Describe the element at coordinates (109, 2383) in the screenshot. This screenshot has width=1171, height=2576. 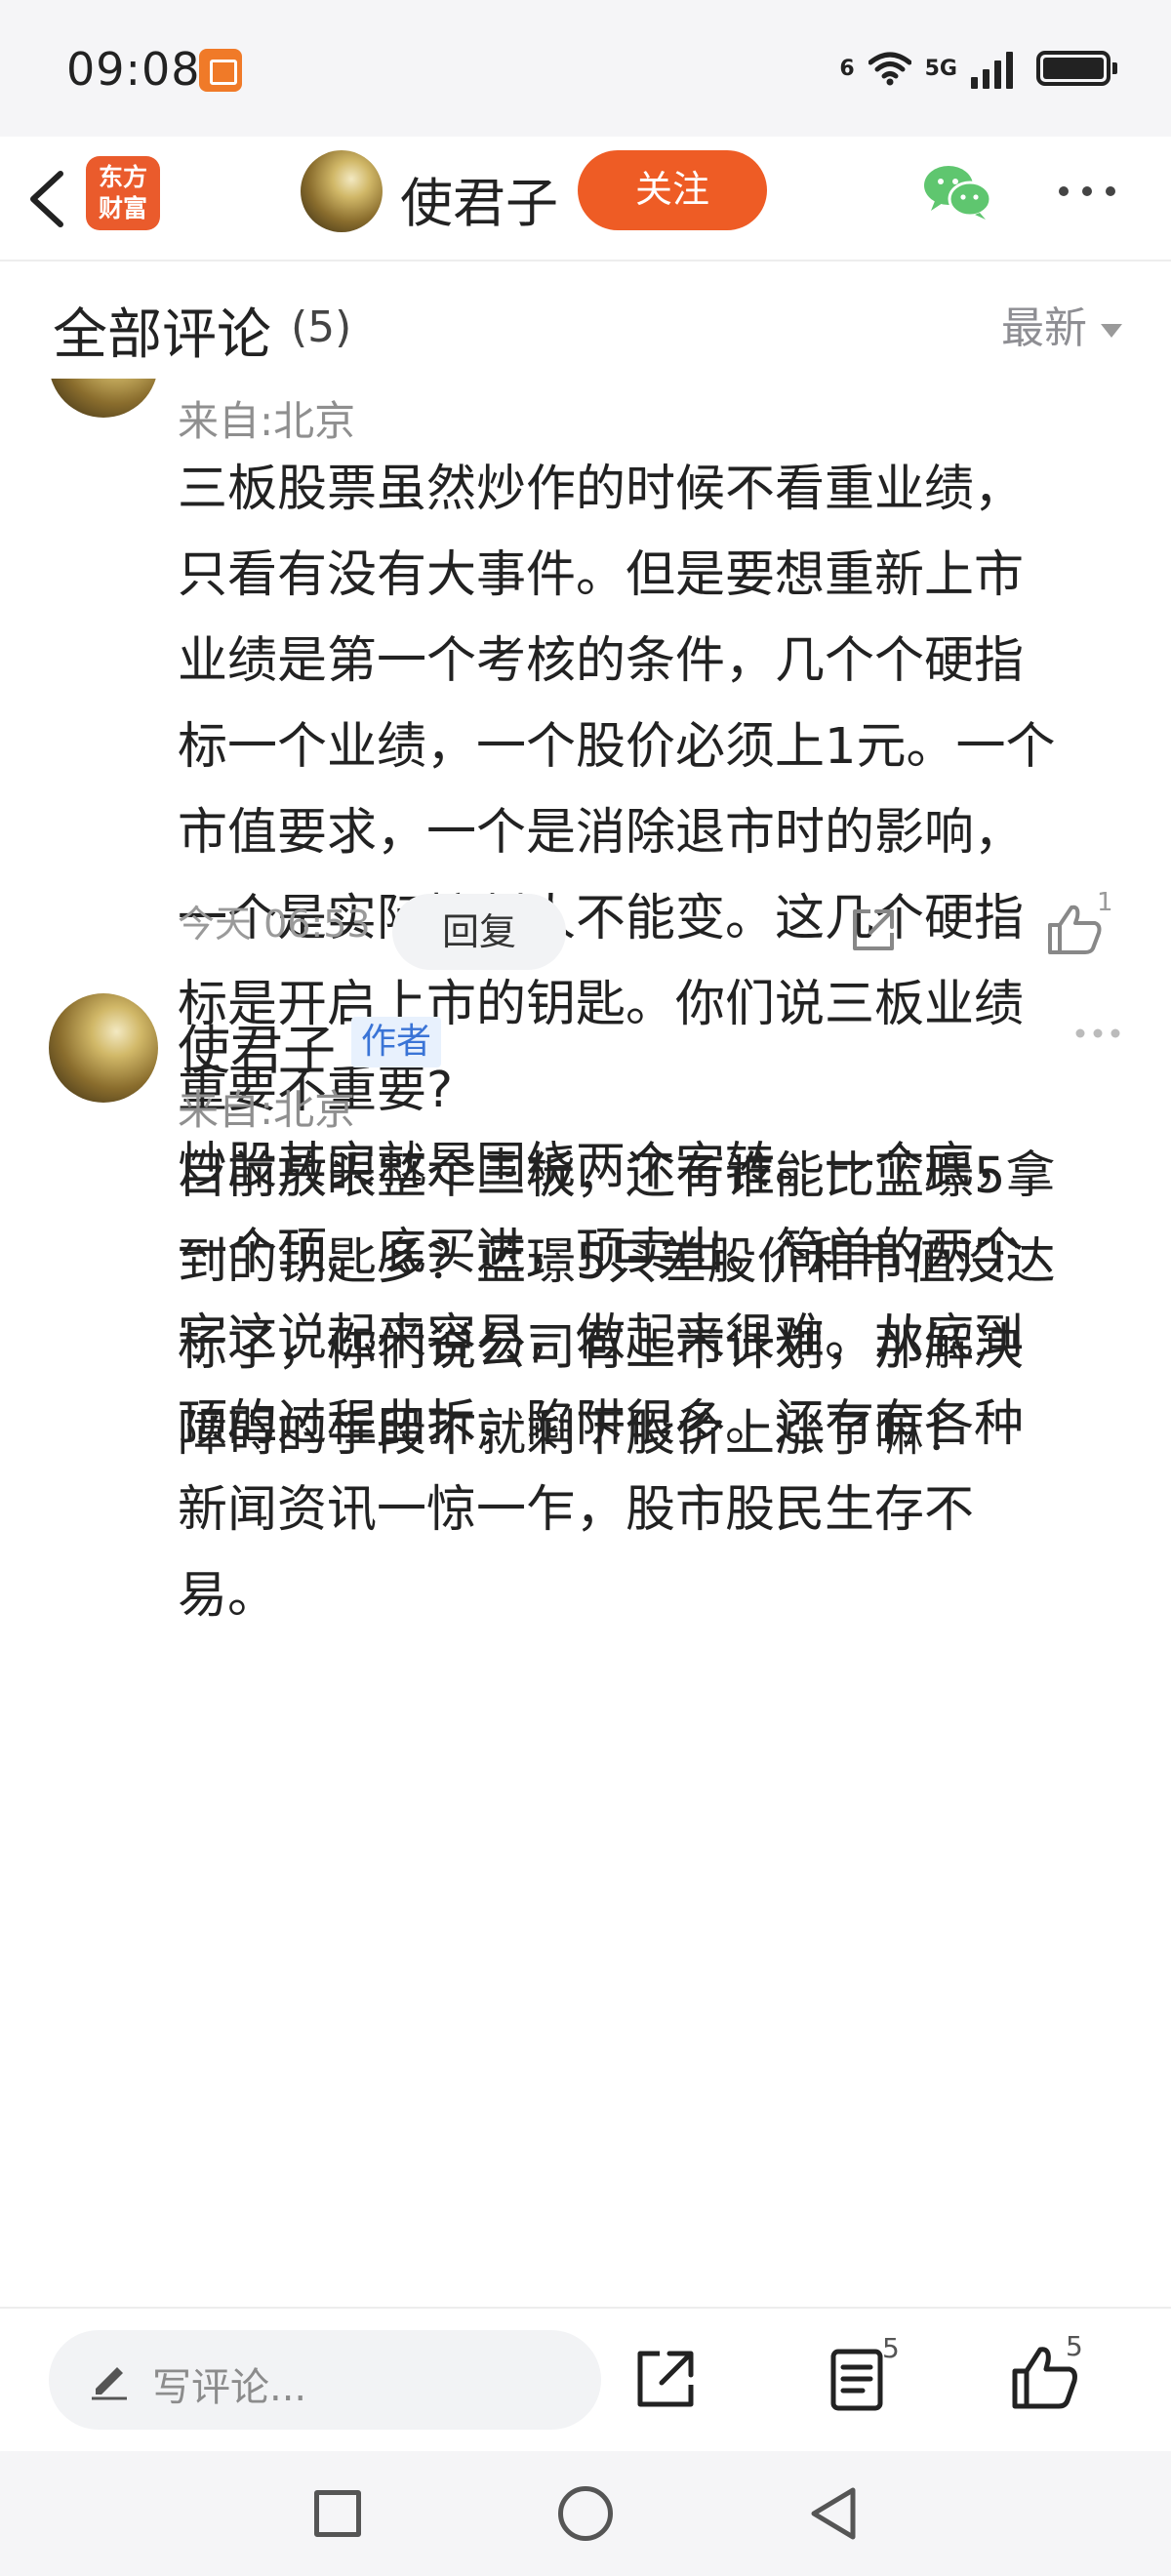
I see `pen-icon` at that location.